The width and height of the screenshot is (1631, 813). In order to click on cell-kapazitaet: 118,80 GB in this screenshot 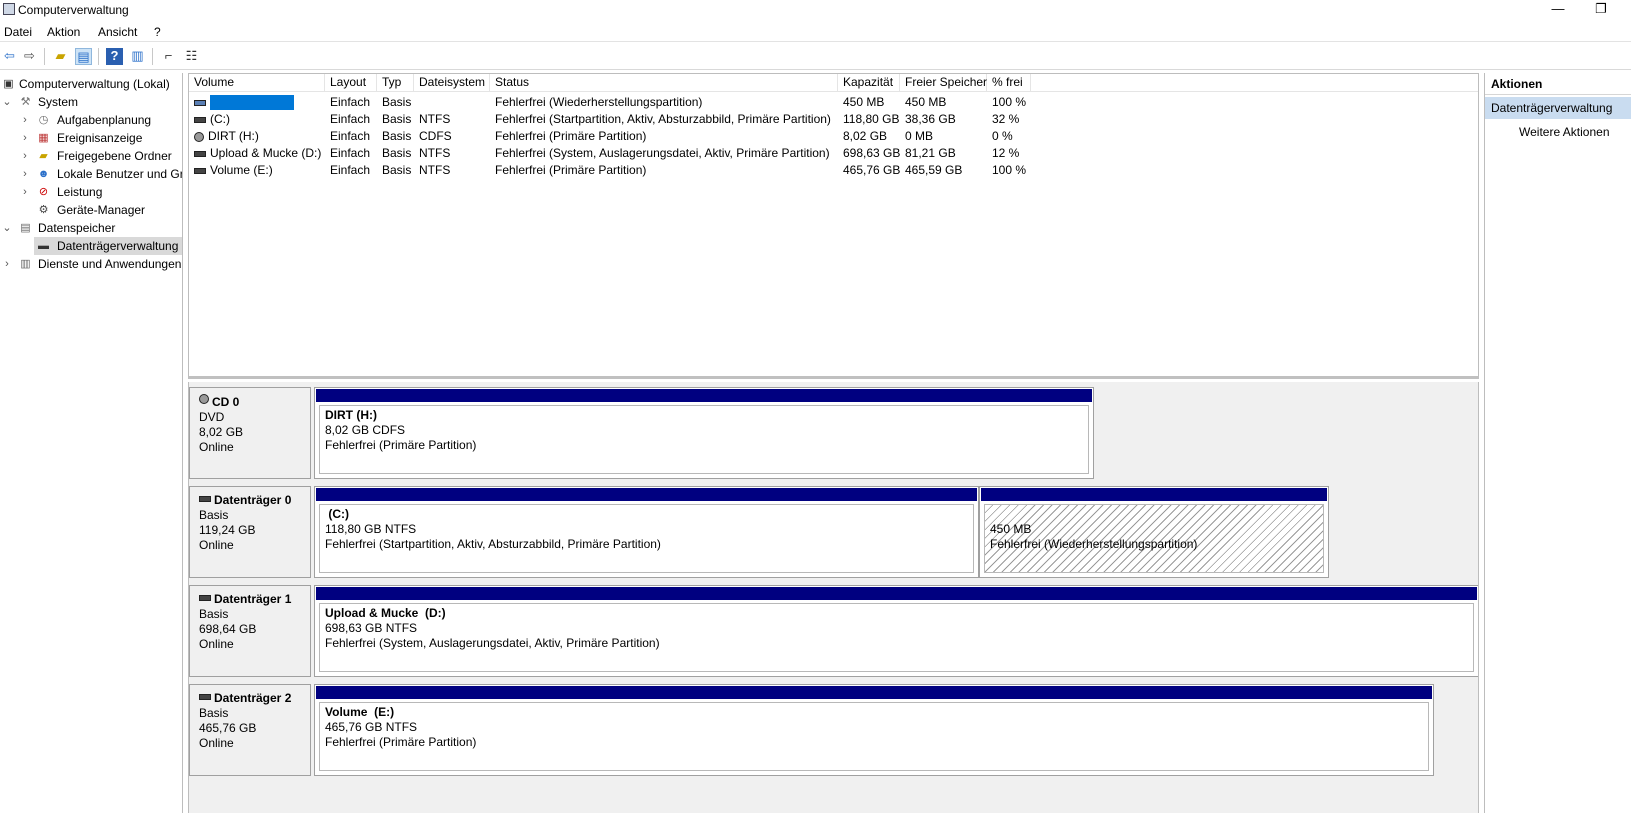, I will do `click(871, 119)`.